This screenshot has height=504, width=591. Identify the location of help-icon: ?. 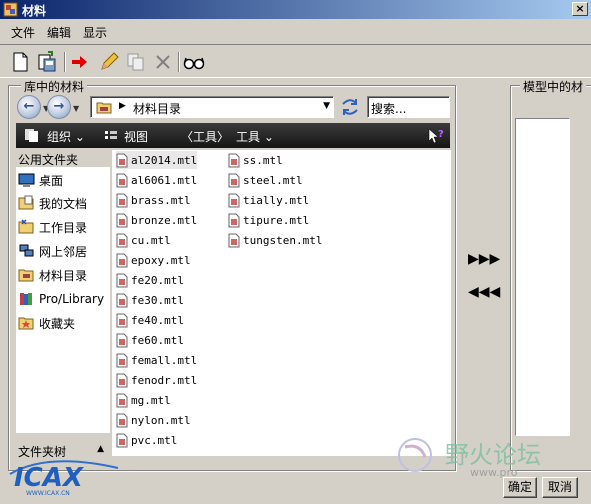
(436, 135).